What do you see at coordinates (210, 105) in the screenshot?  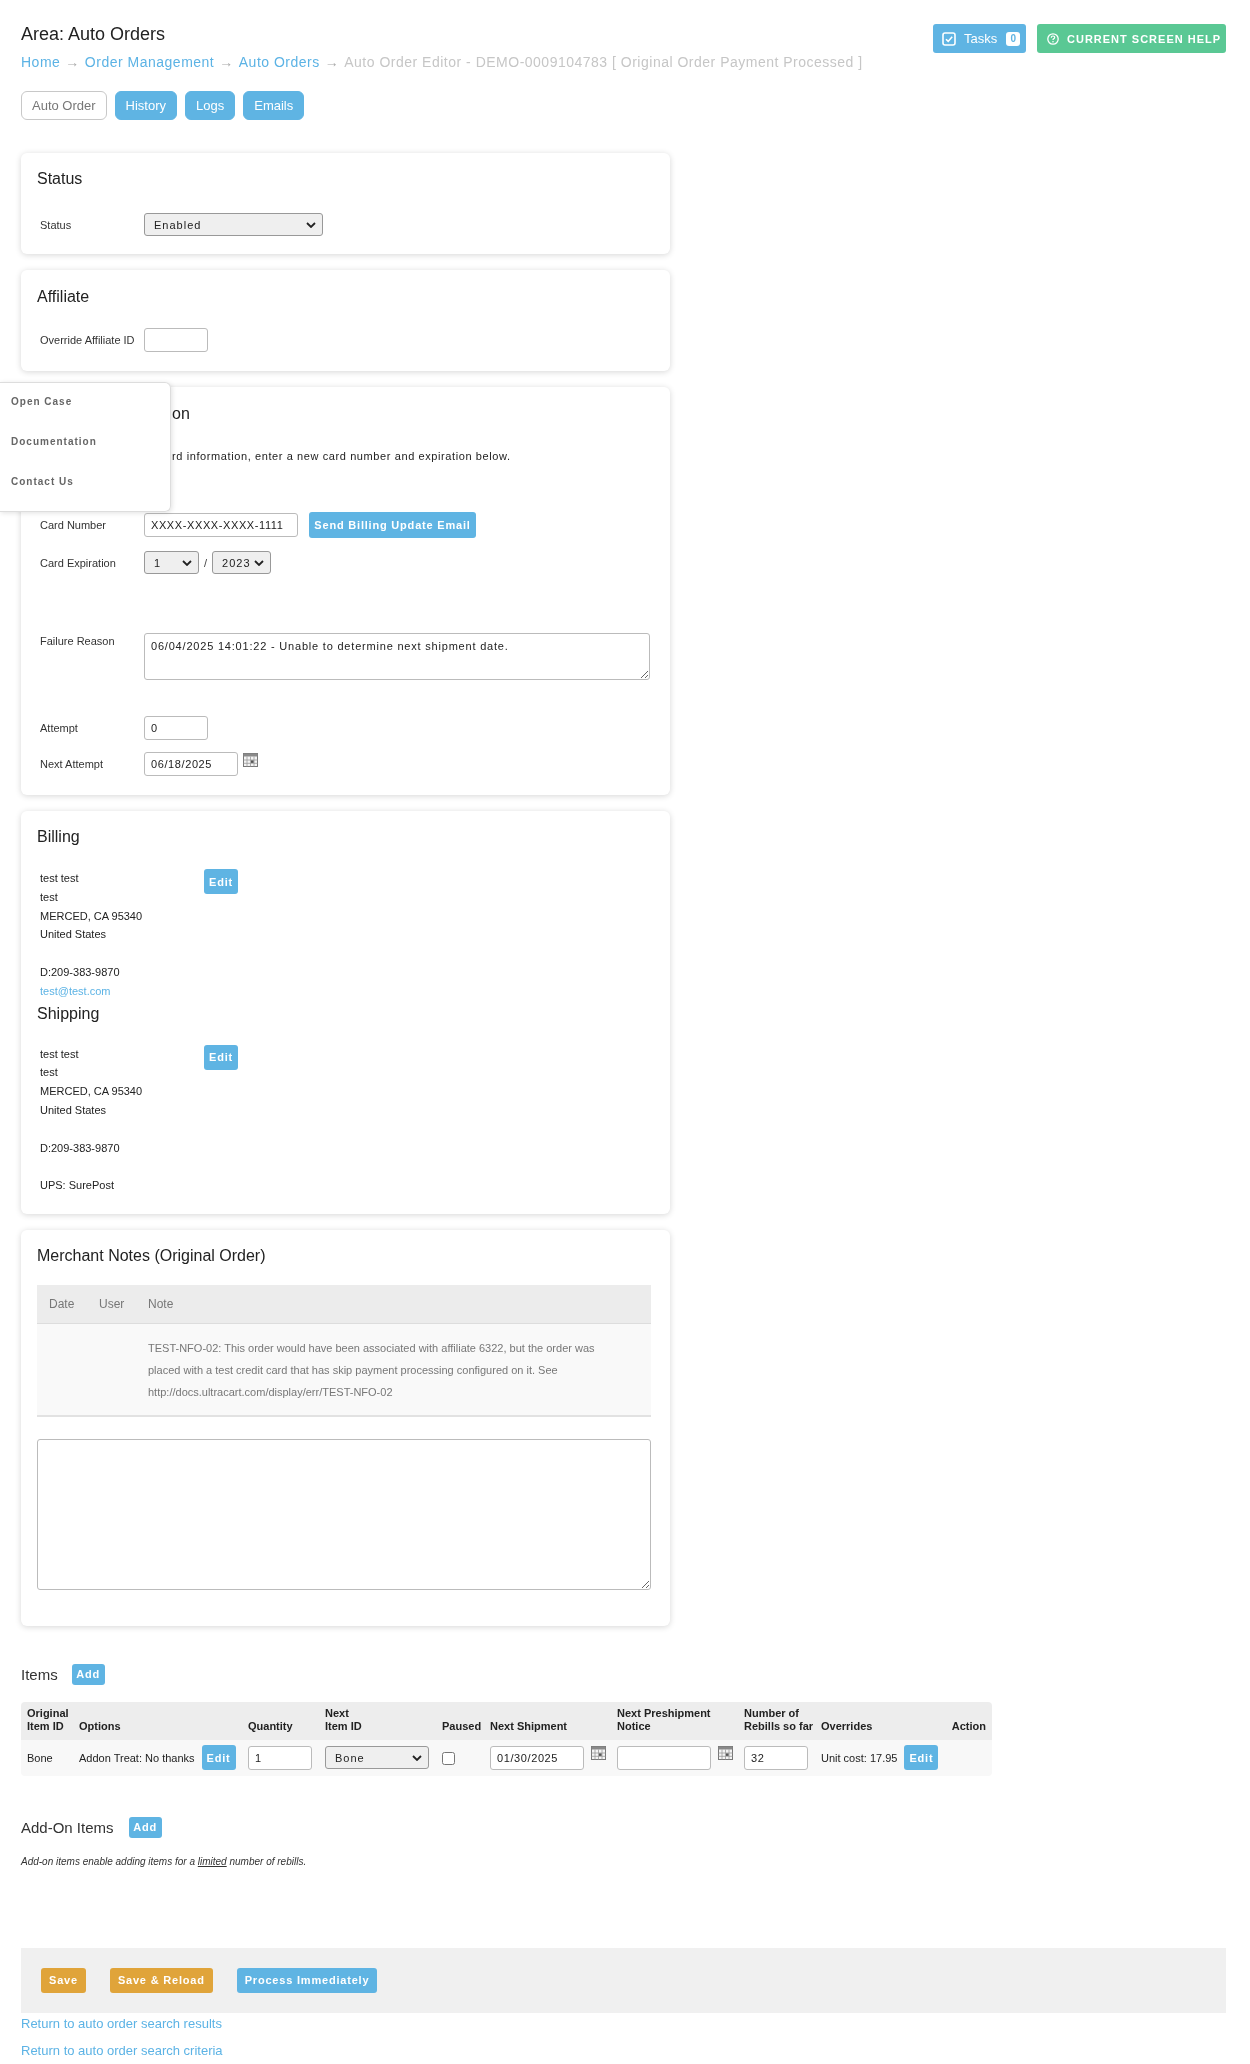 I see `tab: Logs` at bounding box center [210, 105].